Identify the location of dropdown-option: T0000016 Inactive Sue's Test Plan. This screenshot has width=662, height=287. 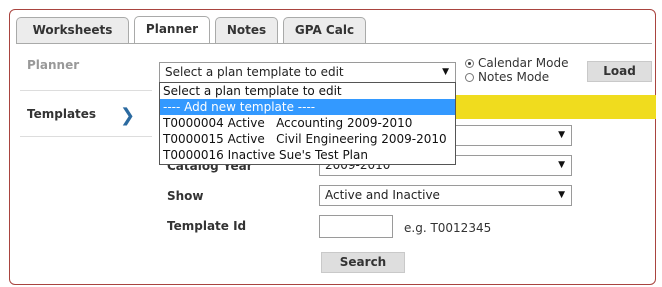
(307, 155).